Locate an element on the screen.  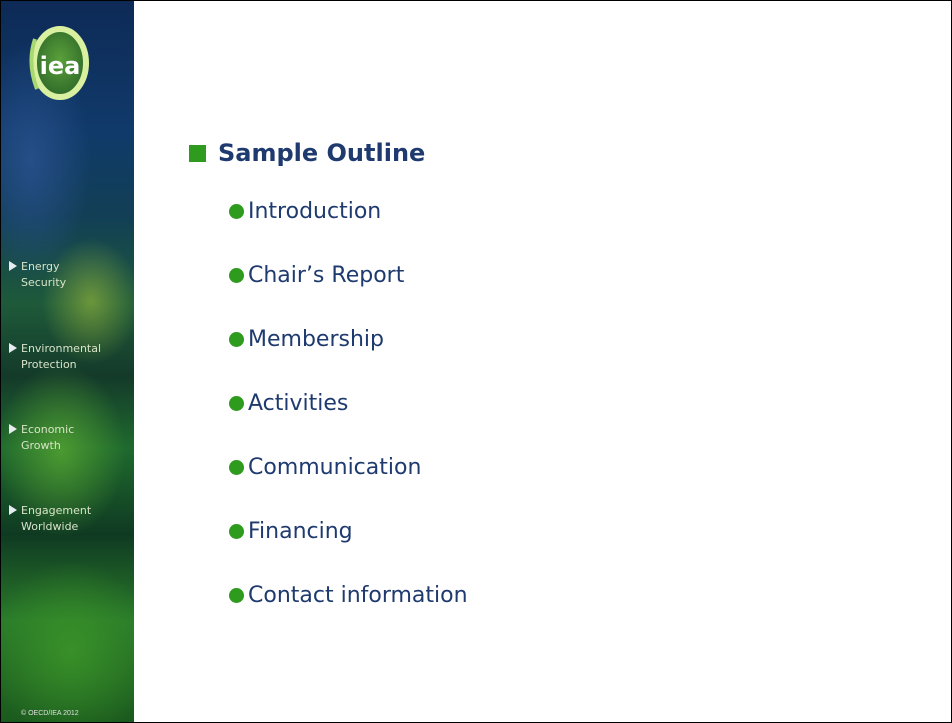
title-row: Sample Outline is located at coordinates (307, 153).